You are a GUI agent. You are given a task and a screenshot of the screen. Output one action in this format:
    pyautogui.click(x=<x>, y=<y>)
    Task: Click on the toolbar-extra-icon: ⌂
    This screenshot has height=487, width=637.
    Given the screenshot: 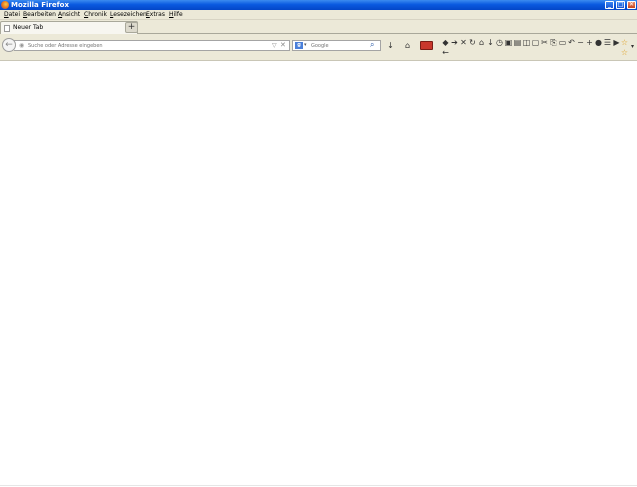 What is the action you would take?
    pyautogui.click(x=481, y=42)
    